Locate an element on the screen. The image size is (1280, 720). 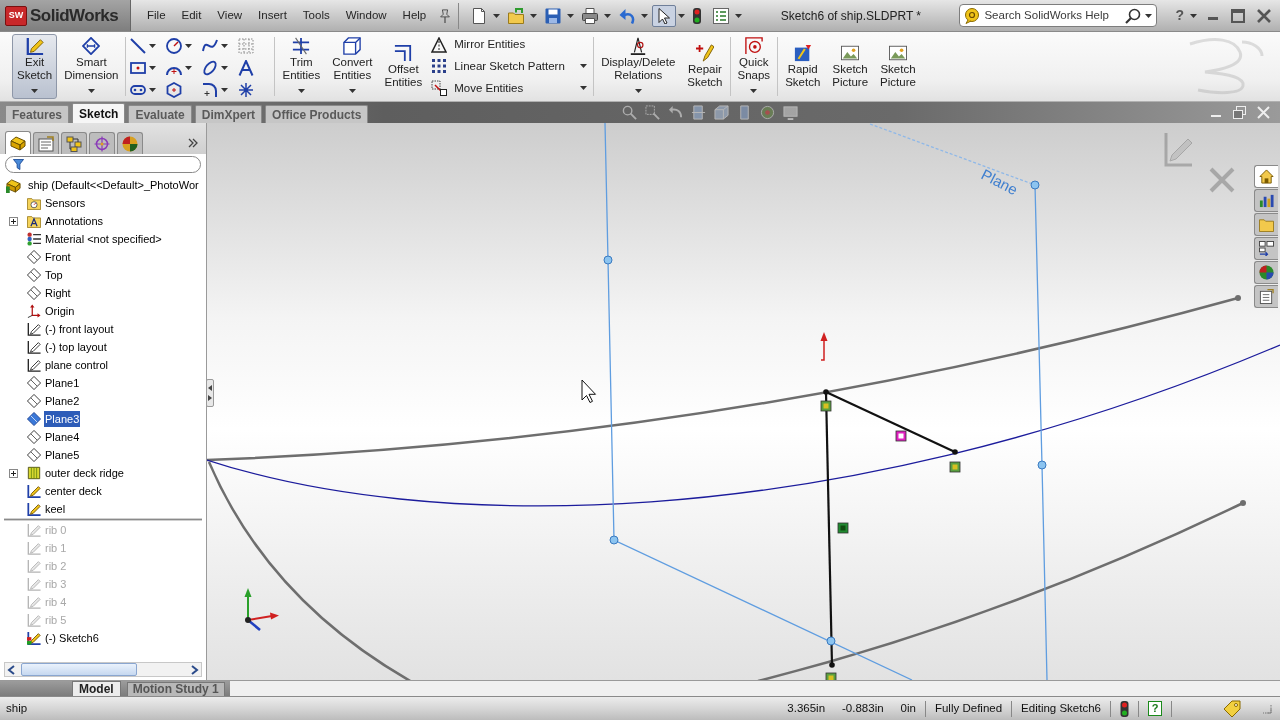
close-icon is located at coordinates (1264, 15).